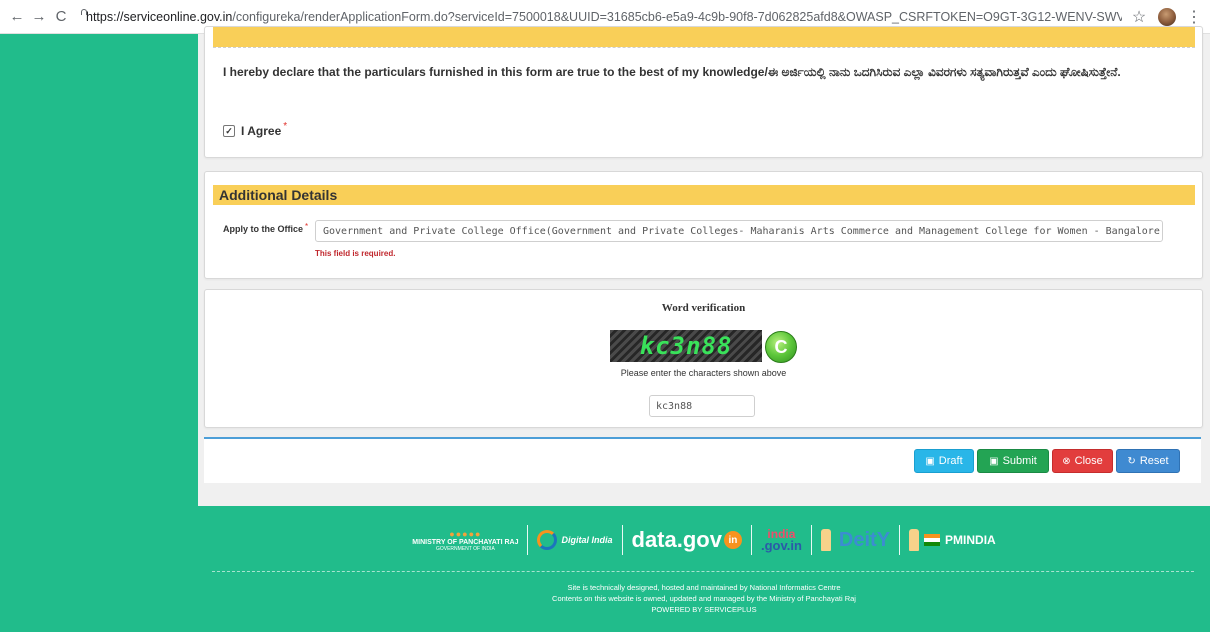 This screenshot has width=1210, height=632. I want to click on reset-button: ↻ Reset, so click(1148, 461).